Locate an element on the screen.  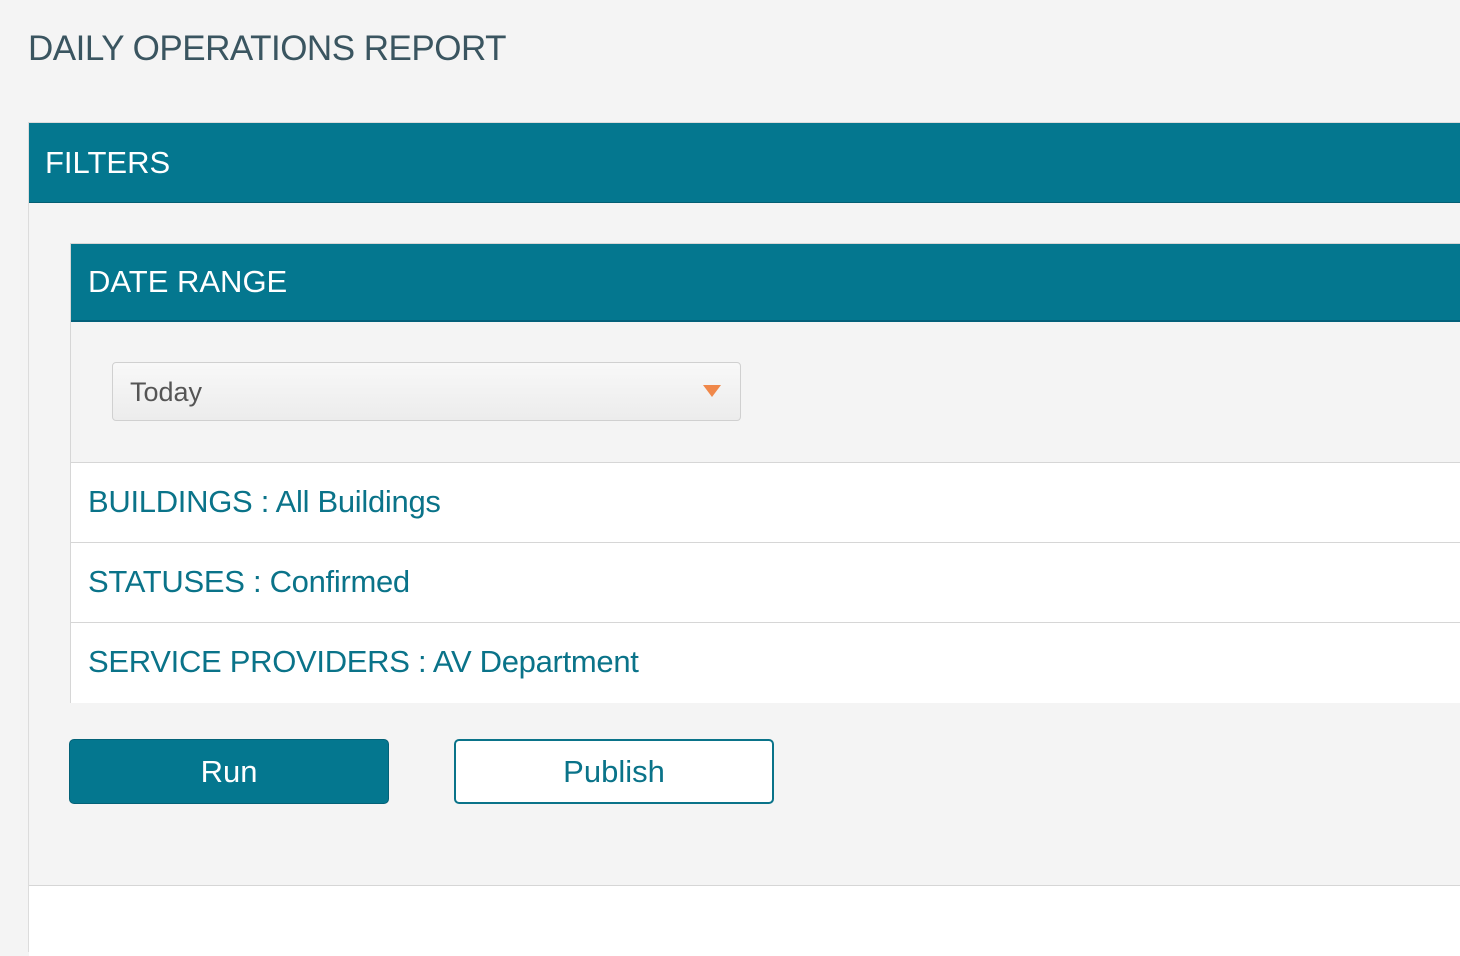
publish-button: Publish is located at coordinates (614, 771).